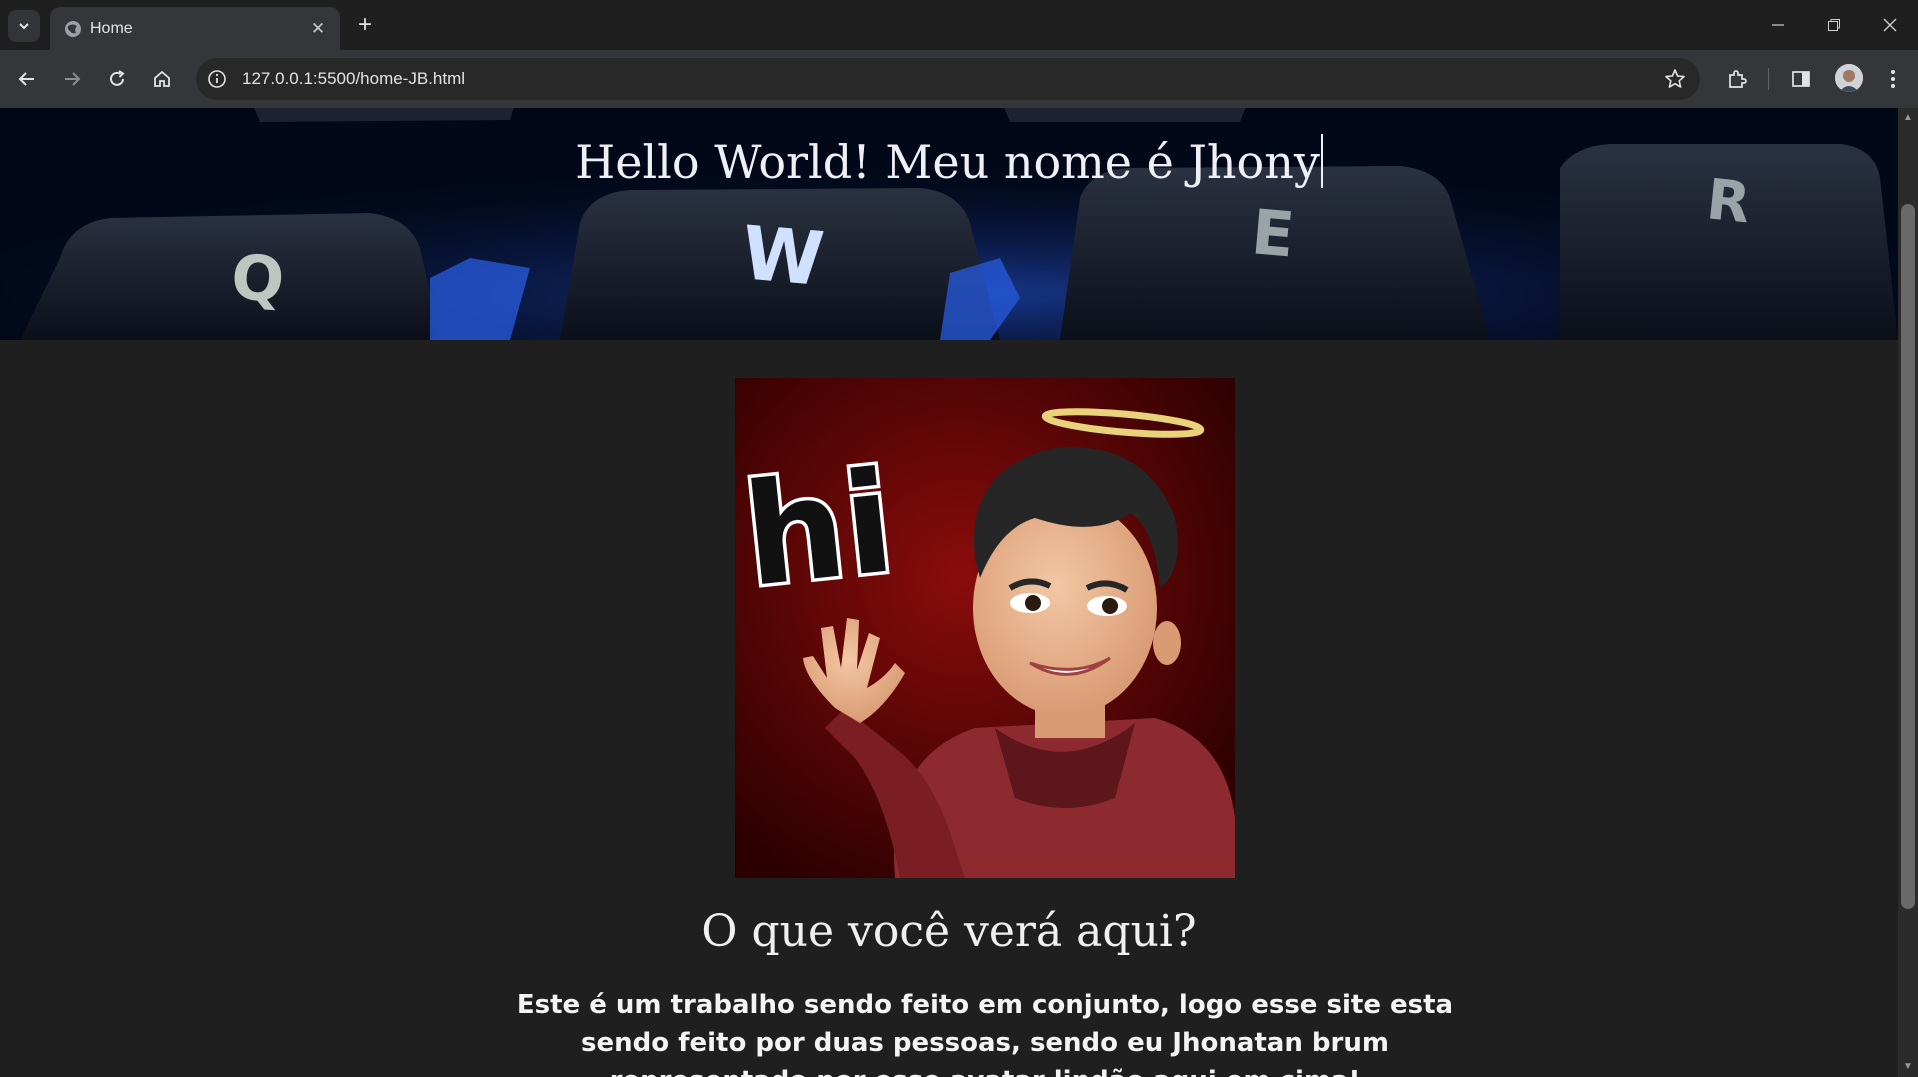 This screenshot has height=1077, width=1918. I want to click on tab-home: Home ✕, so click(195, 28).